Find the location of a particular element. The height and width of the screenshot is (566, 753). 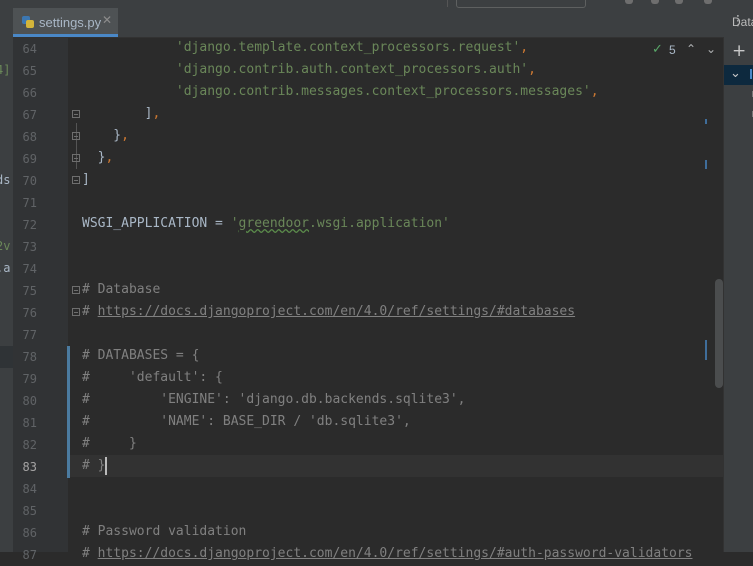

line-number: 73 is located at coordinates (25, 247).